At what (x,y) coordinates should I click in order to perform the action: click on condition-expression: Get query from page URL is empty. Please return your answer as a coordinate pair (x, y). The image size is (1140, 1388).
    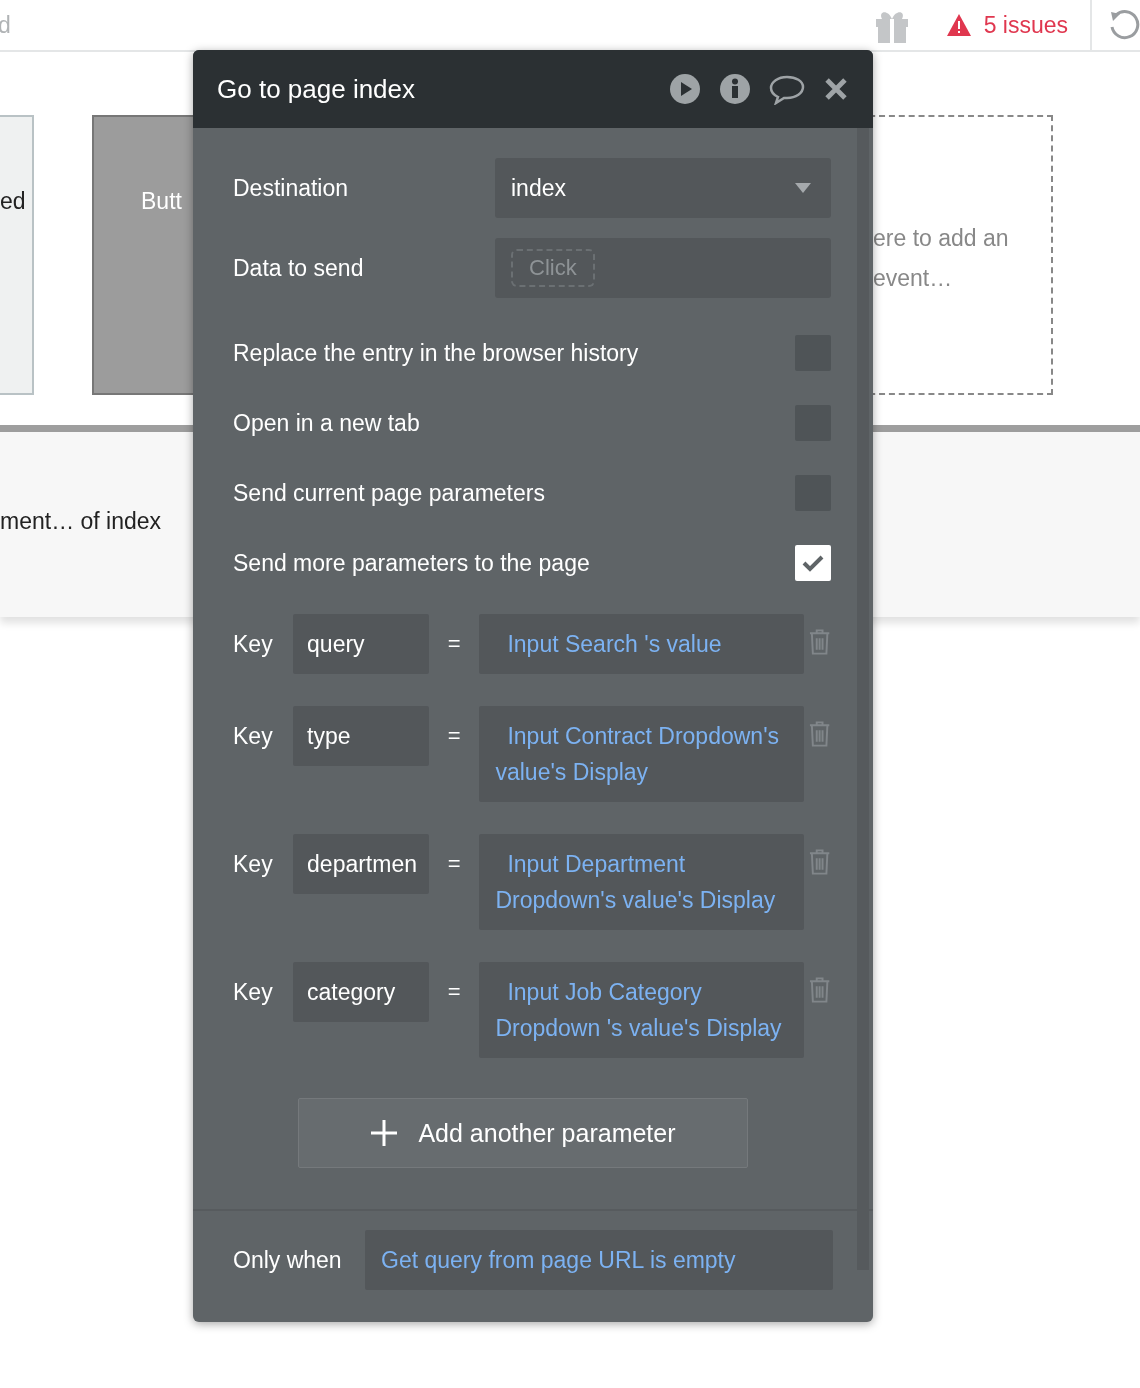
    Looking at the image, I should click on (599, 1260).